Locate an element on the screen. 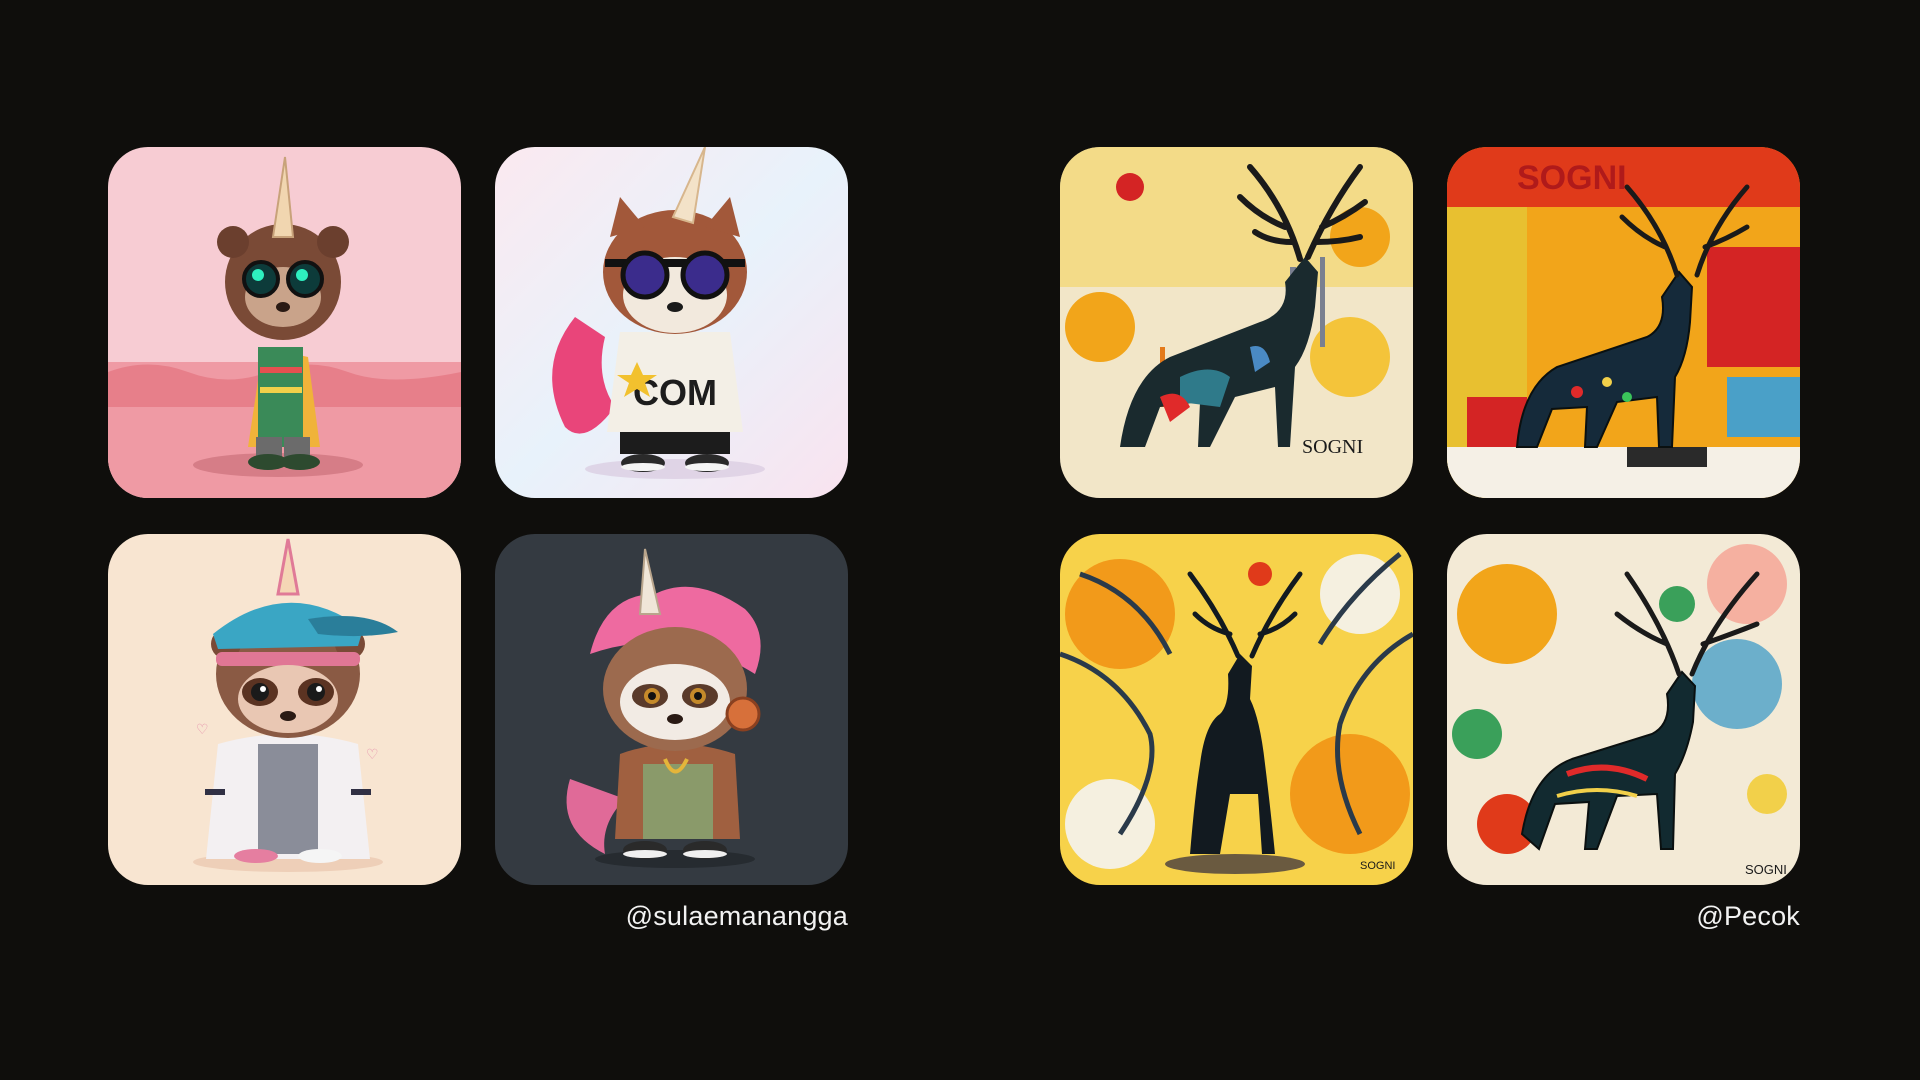 Image resolution: width=1920 pixels, height=1080 pixels. sloth-headphones-illustration is located at coordinates (671, 709).